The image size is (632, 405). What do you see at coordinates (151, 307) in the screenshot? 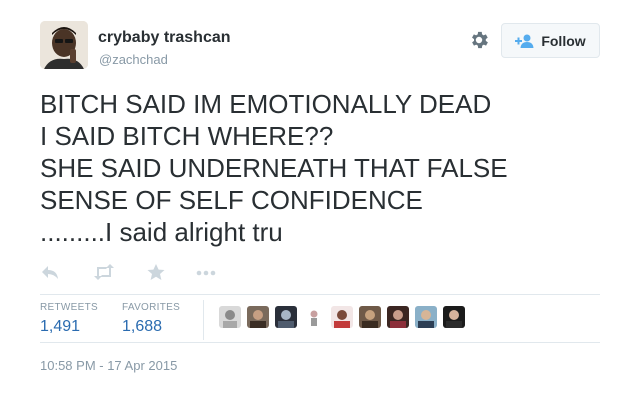
I see `favorites-label: FAVORITES` at bounding box center [151, 307].